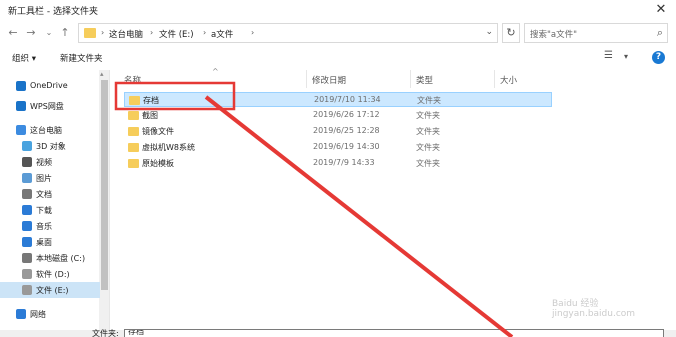  I want to click on sidebar-item: 文档, so click(50, 194).